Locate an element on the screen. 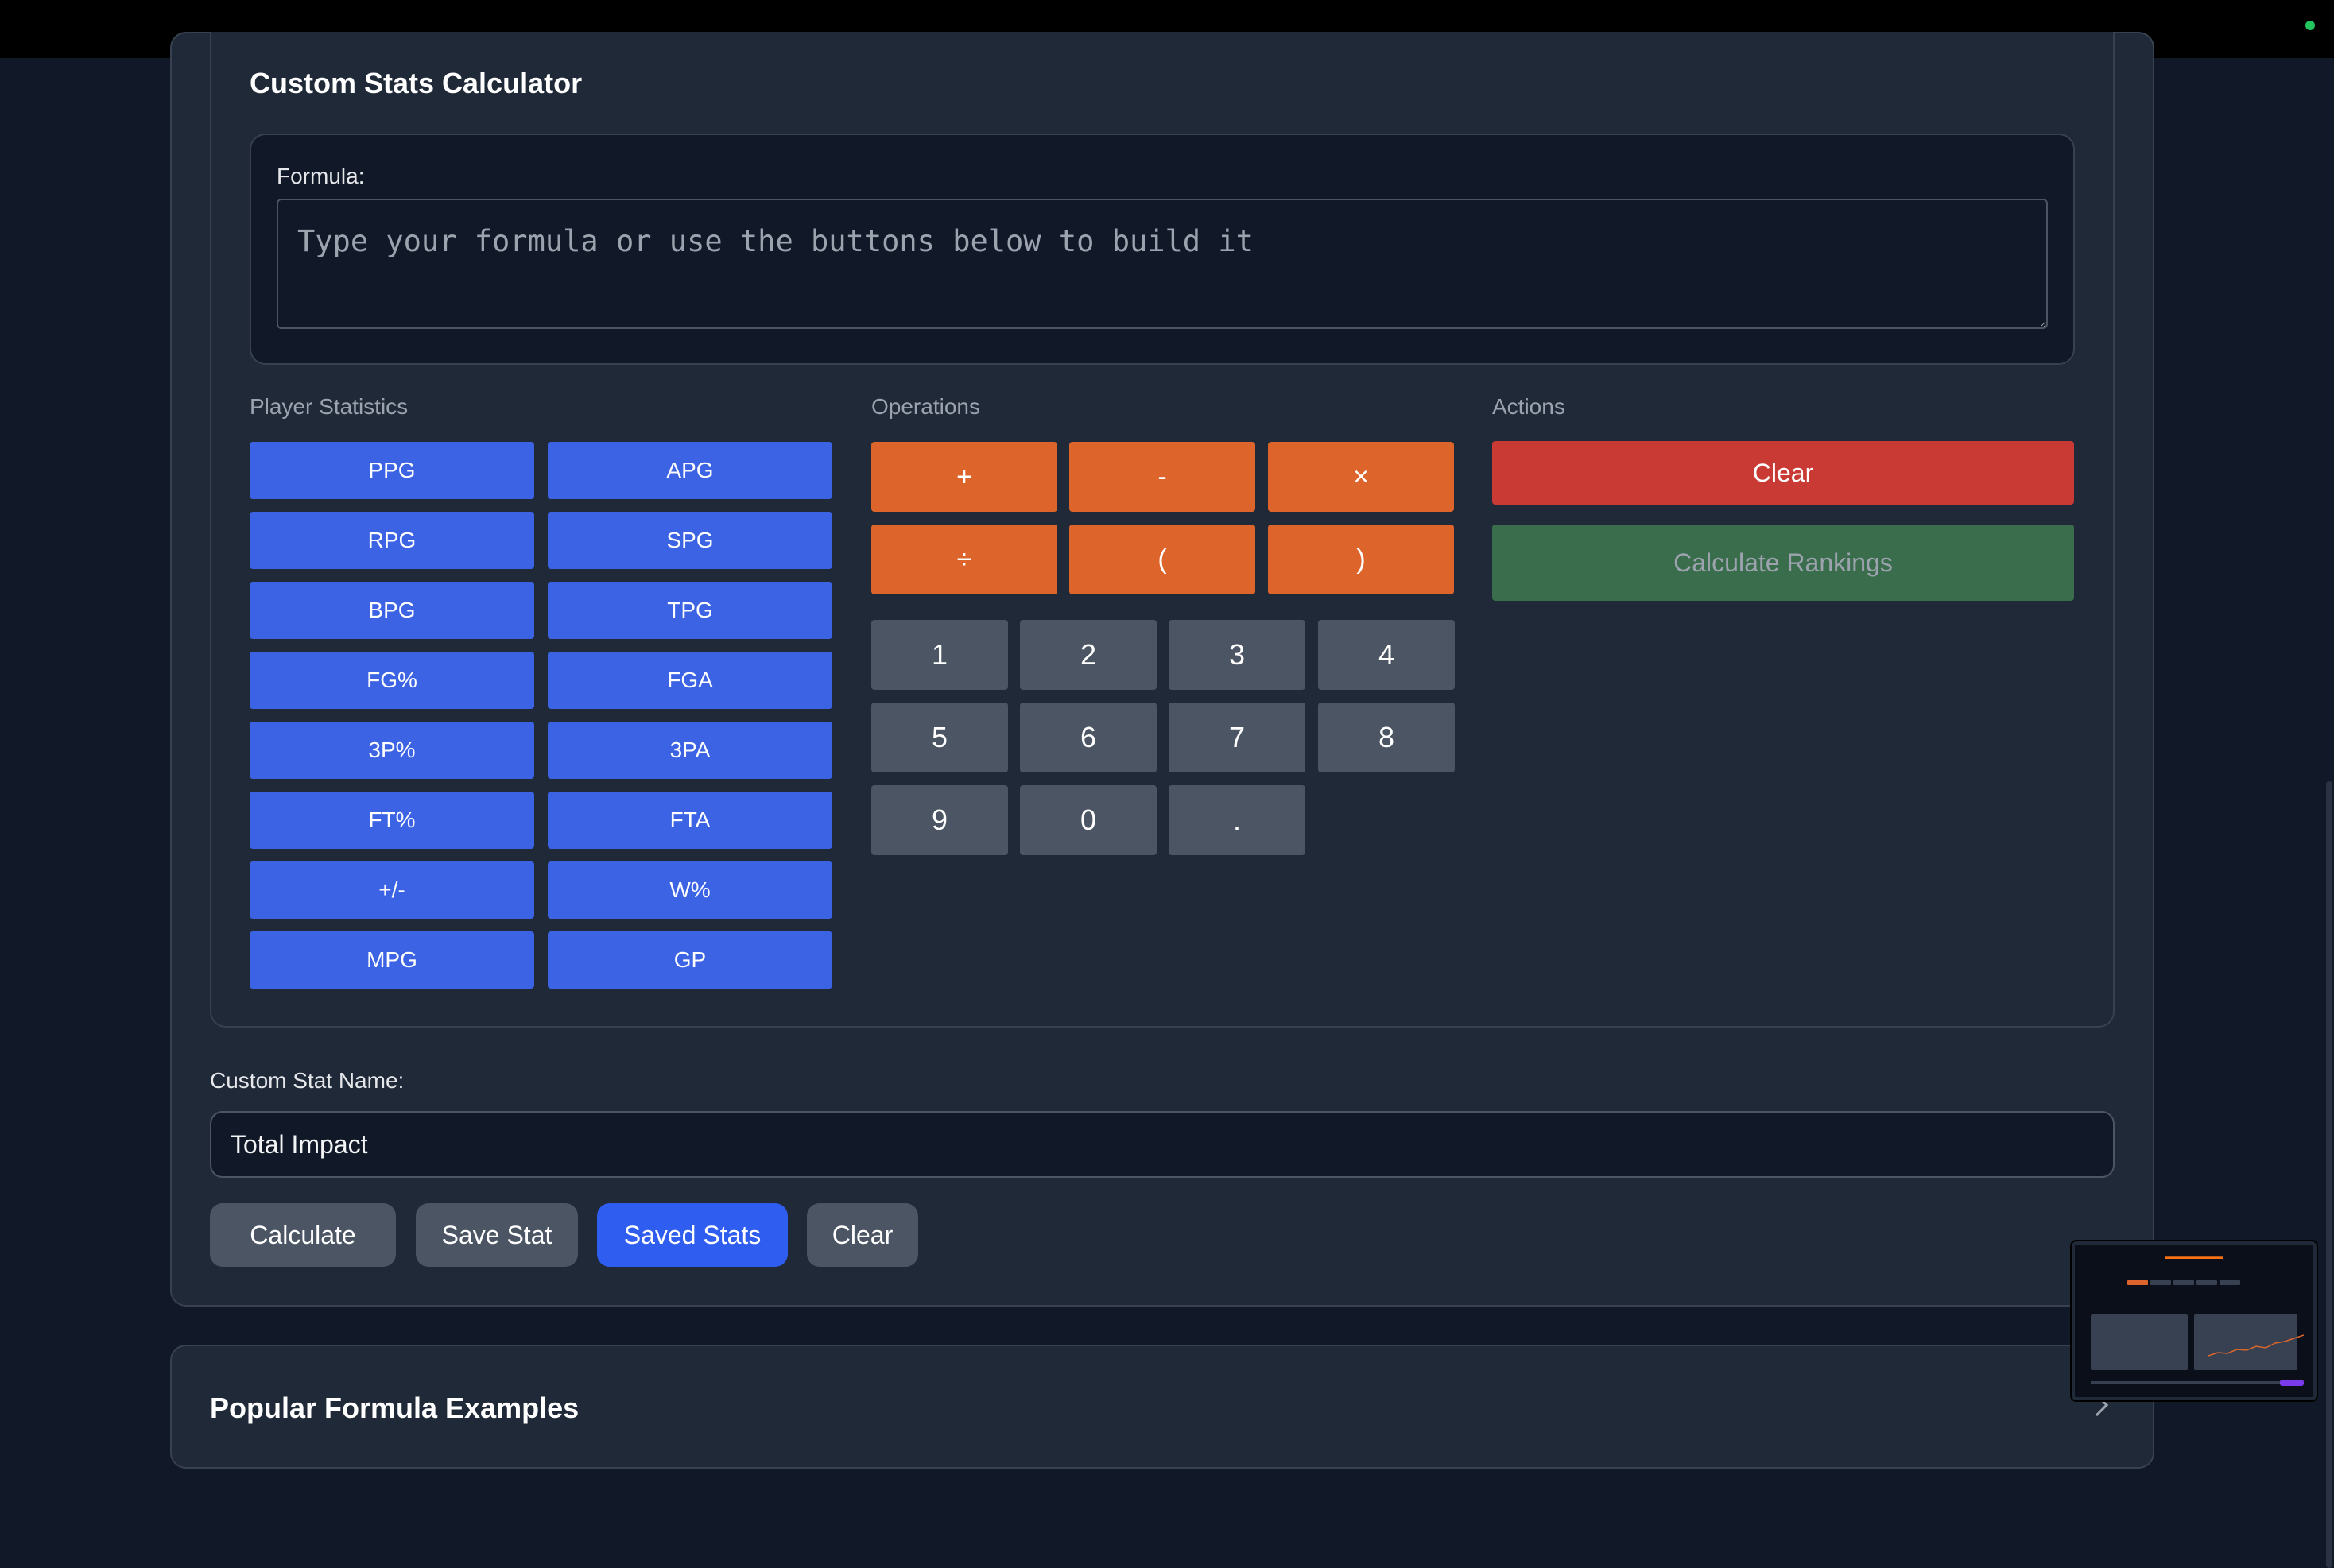  stat-button-win-pct: W% is located at coordinates (690, 890).